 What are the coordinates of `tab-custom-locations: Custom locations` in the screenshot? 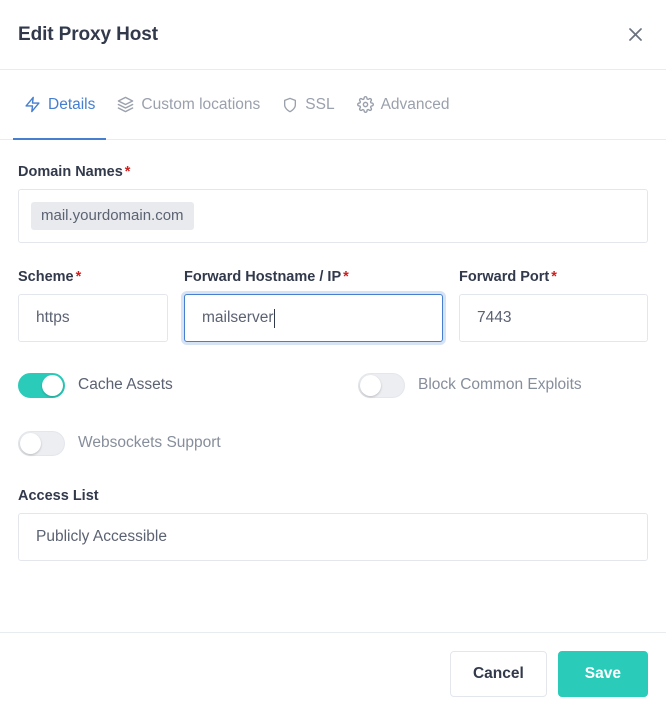 It's located at (188, 104).